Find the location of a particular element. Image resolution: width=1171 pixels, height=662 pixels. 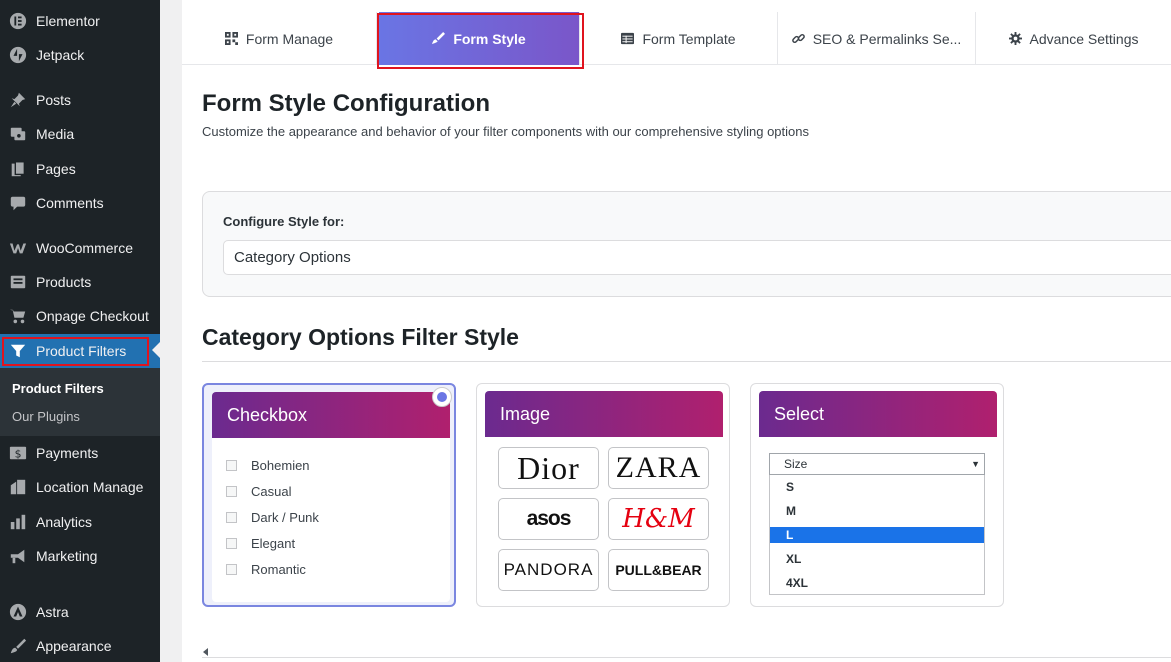

caret-down-icon: ▼ is located at coordinates (975, 464).